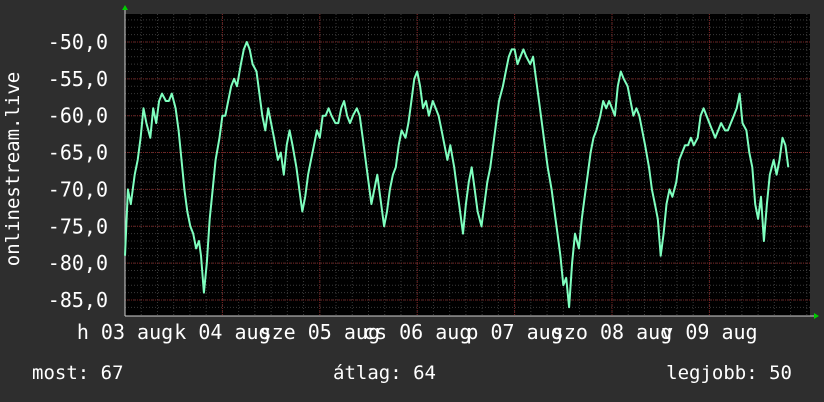 This screenshot has width=824, height=402. Describe the element at coordinates (417, 332) in the screenshot. I see `x-tick-label: cs 06 aug` at that location.